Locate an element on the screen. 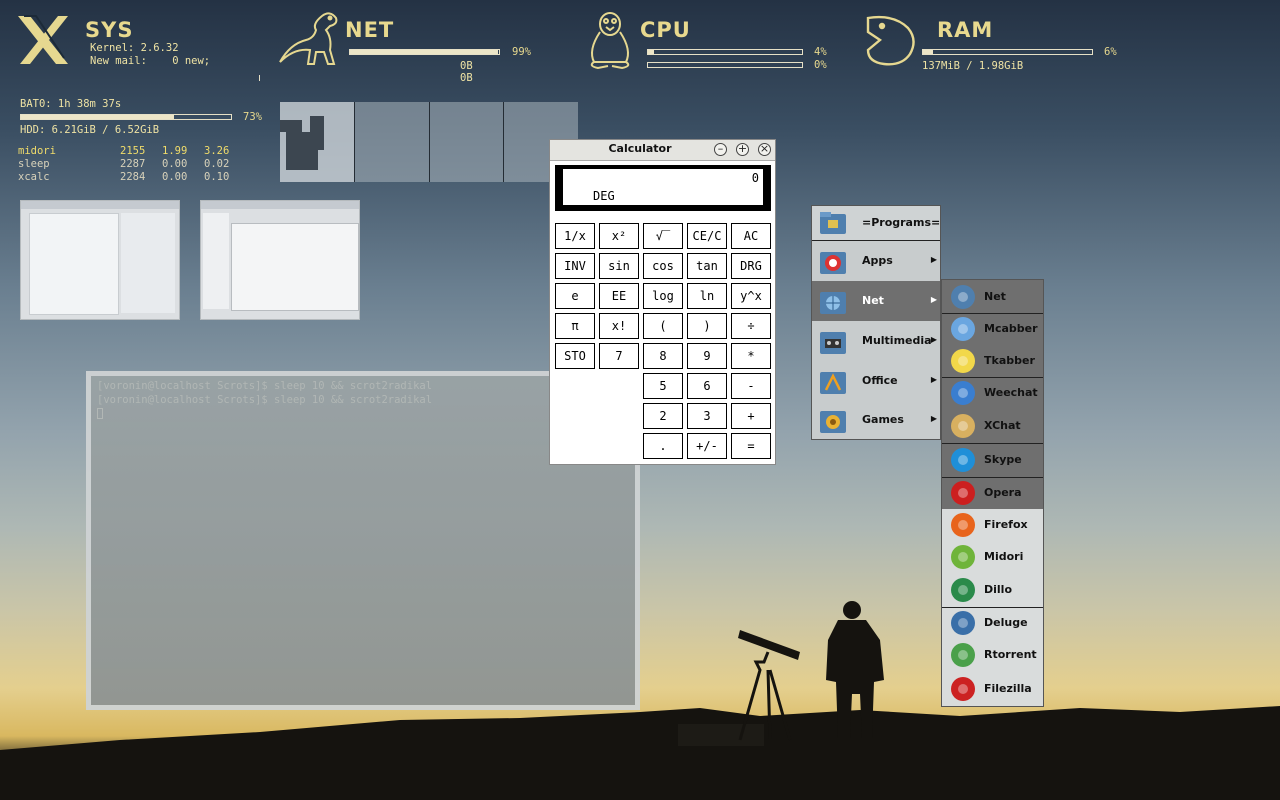  submenu-item-net: Net is located at coordinates (992, 296).